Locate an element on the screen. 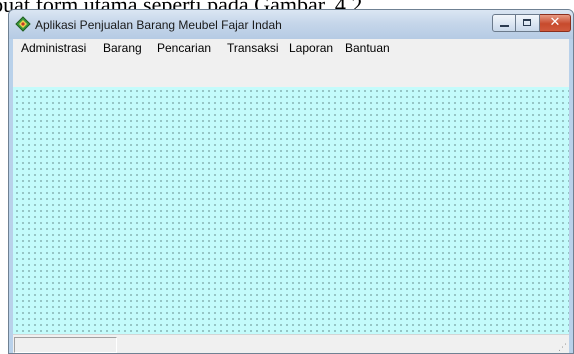 This screenshot has width=574, height=354. maximize-icon is located at coordinates (527, 22).